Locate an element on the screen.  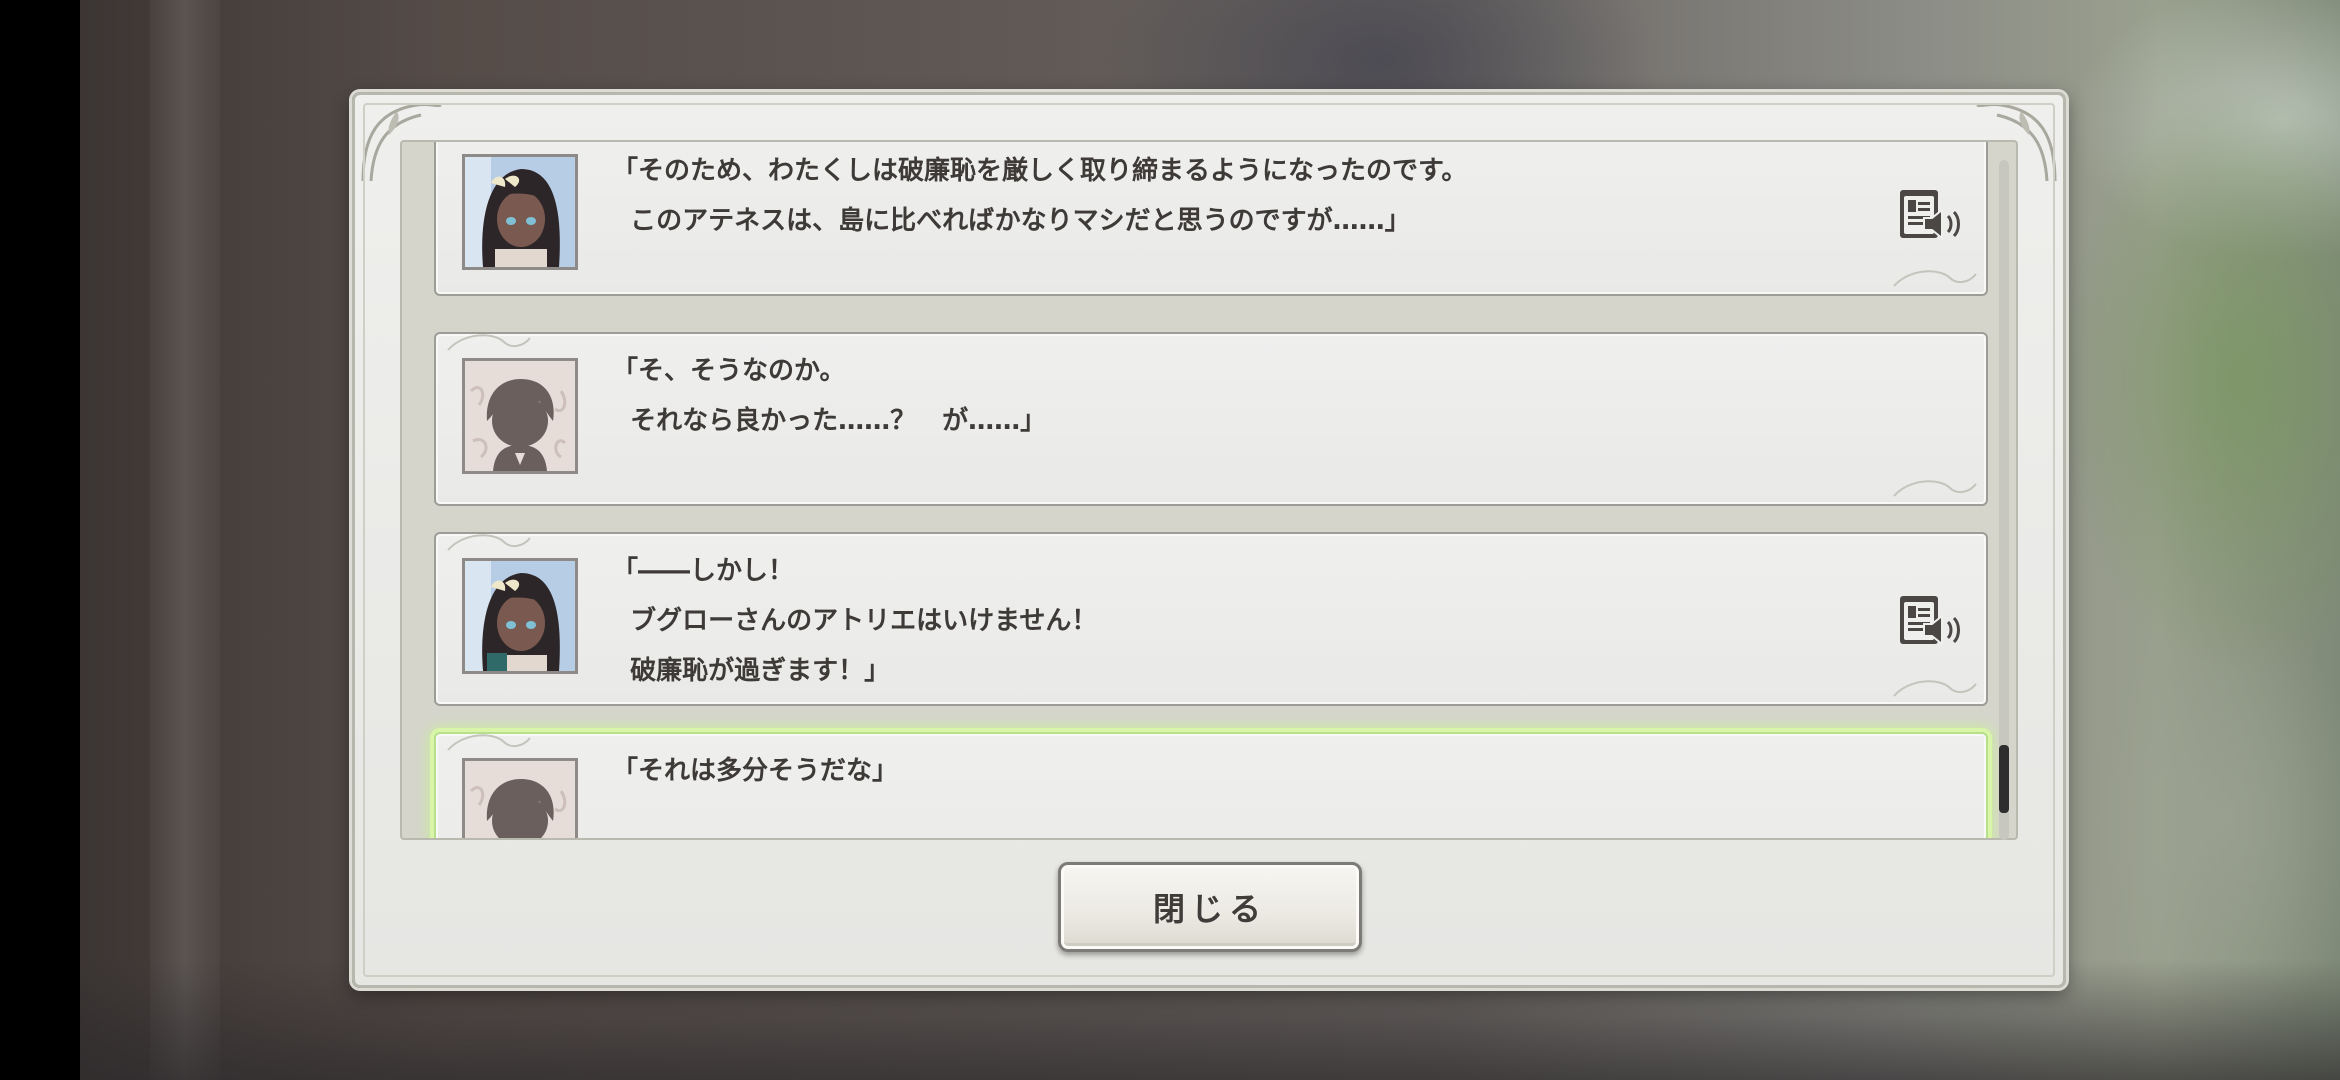
backlog-entry: 「そ、そうなのか。 それなら良かった……？ が……」 is located at coordinates (1211, 419).